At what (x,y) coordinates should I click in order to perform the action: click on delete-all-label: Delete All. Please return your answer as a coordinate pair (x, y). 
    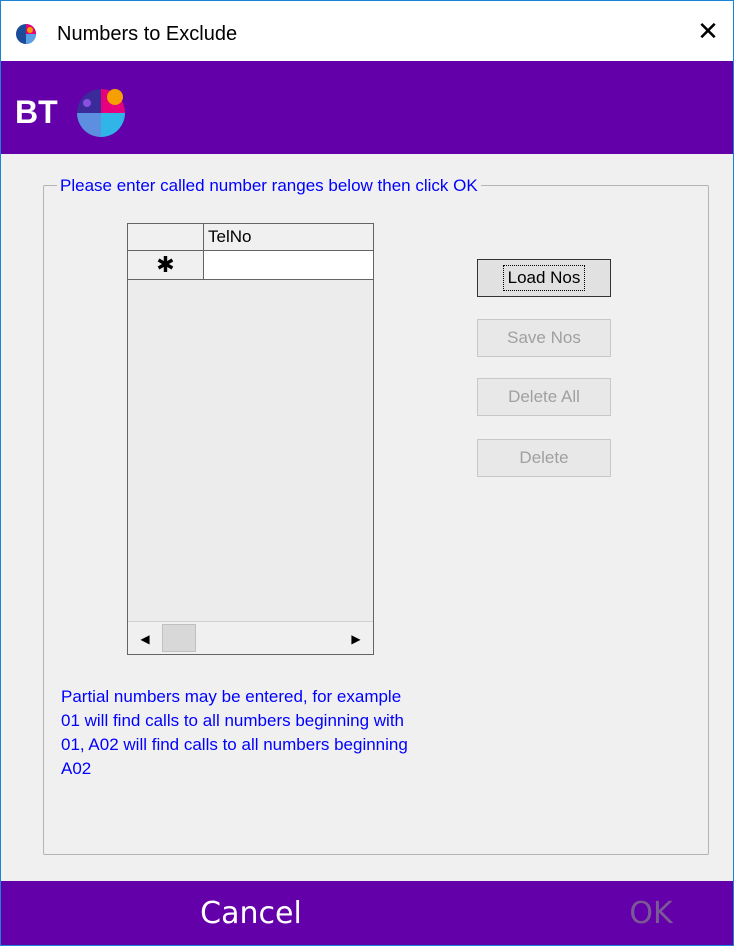
    Looking at the image, I should click on (544, 396).